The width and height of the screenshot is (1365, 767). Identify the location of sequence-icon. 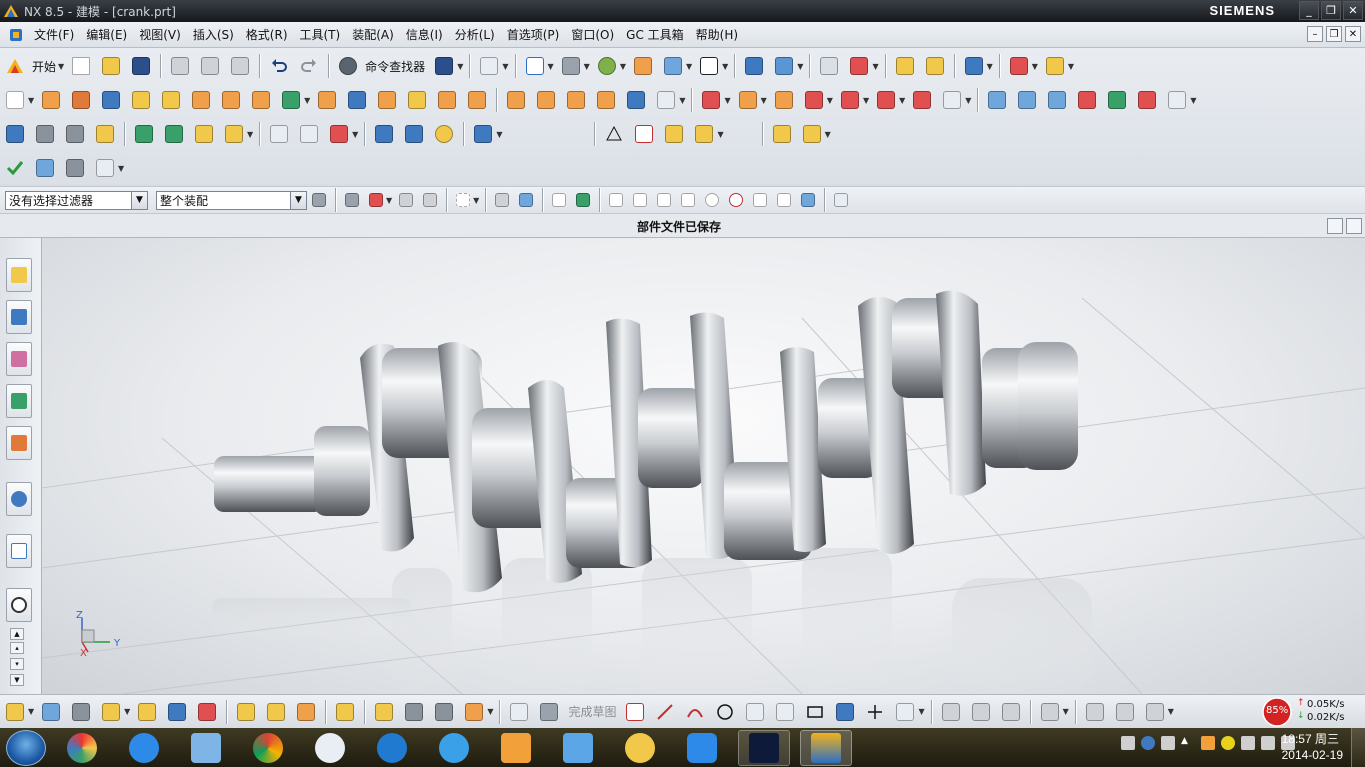
(276, 712).